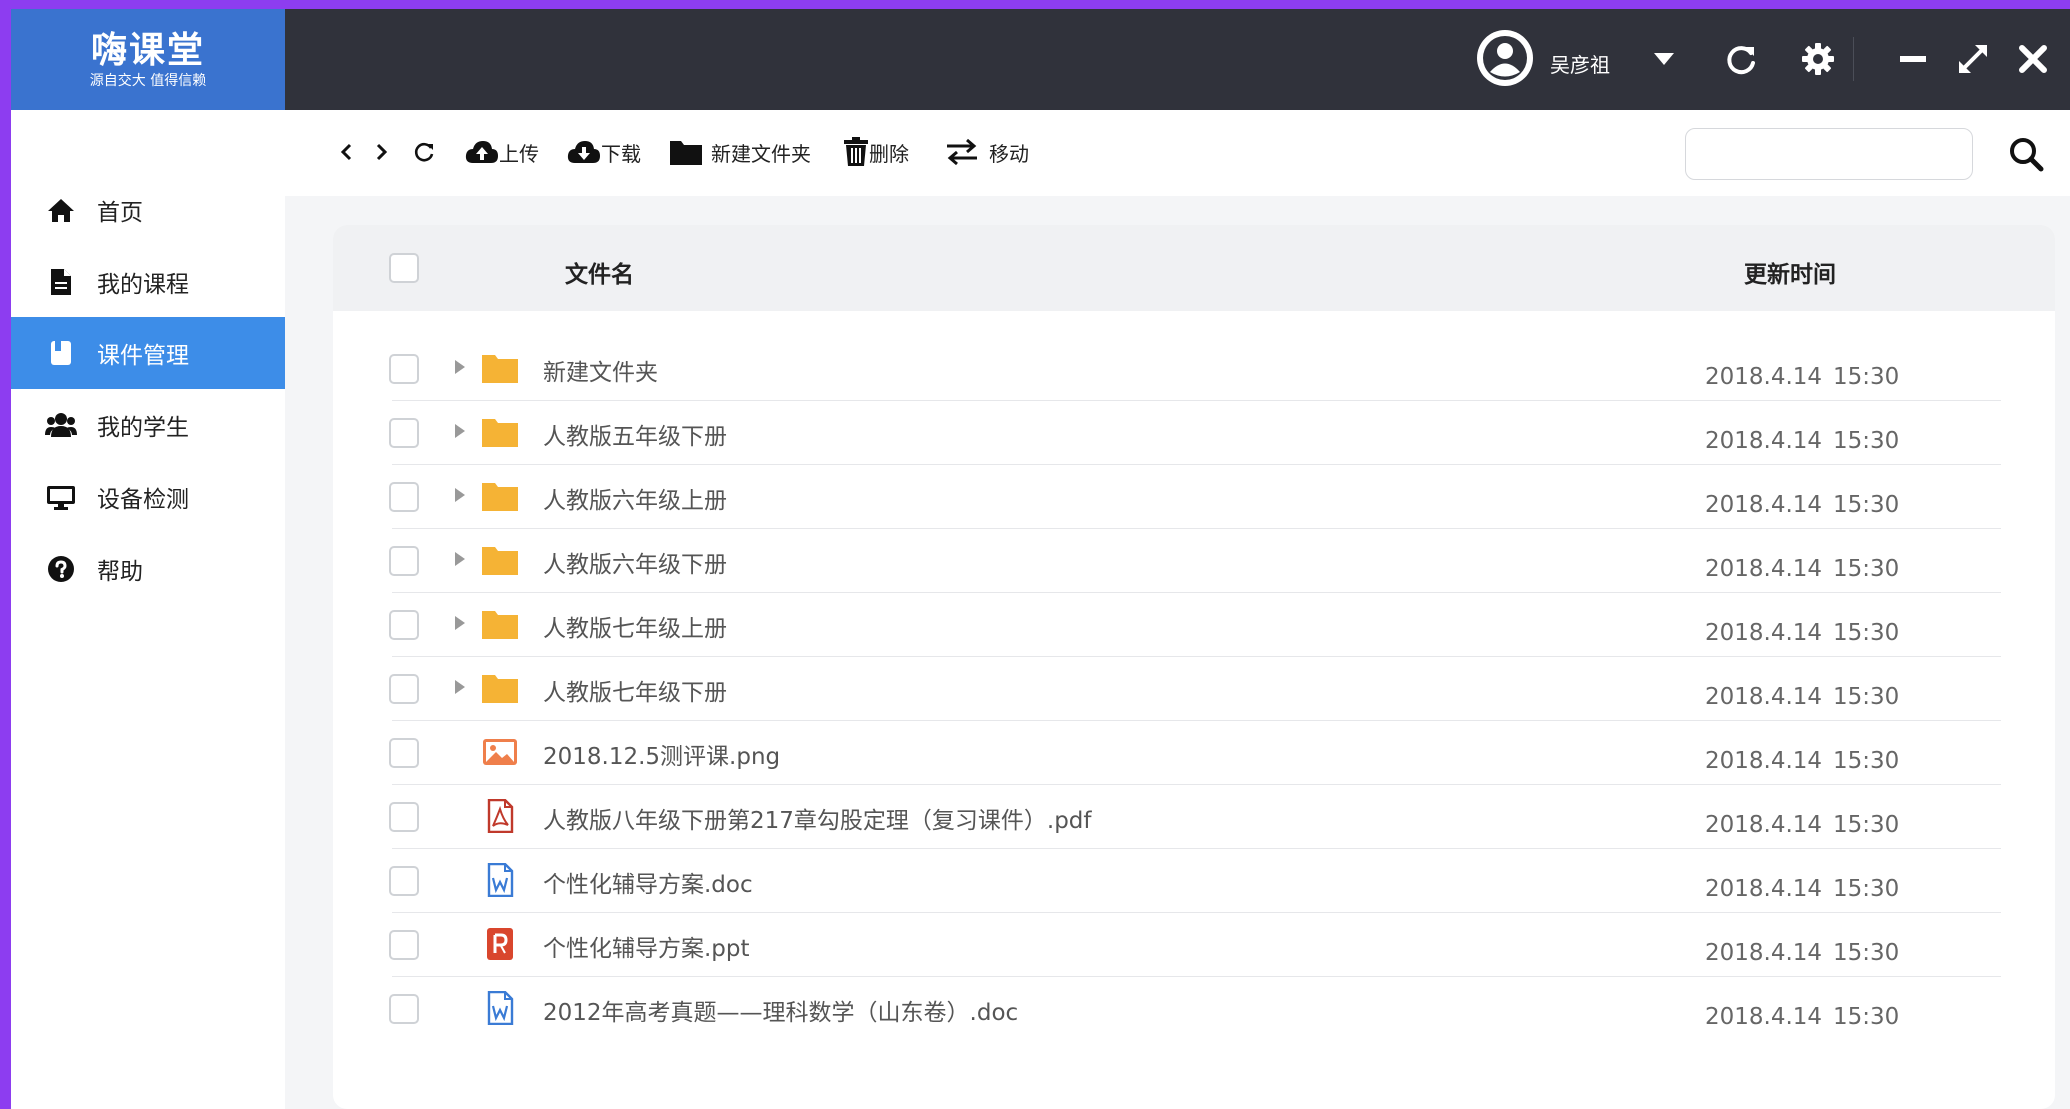  I want to click on sidebar-item-device-check: 设备检测, so click(148, 497).